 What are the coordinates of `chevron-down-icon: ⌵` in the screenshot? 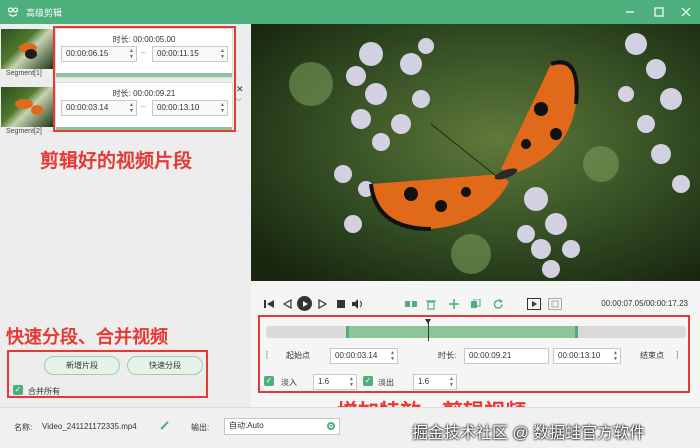 It's located at (238, 100).